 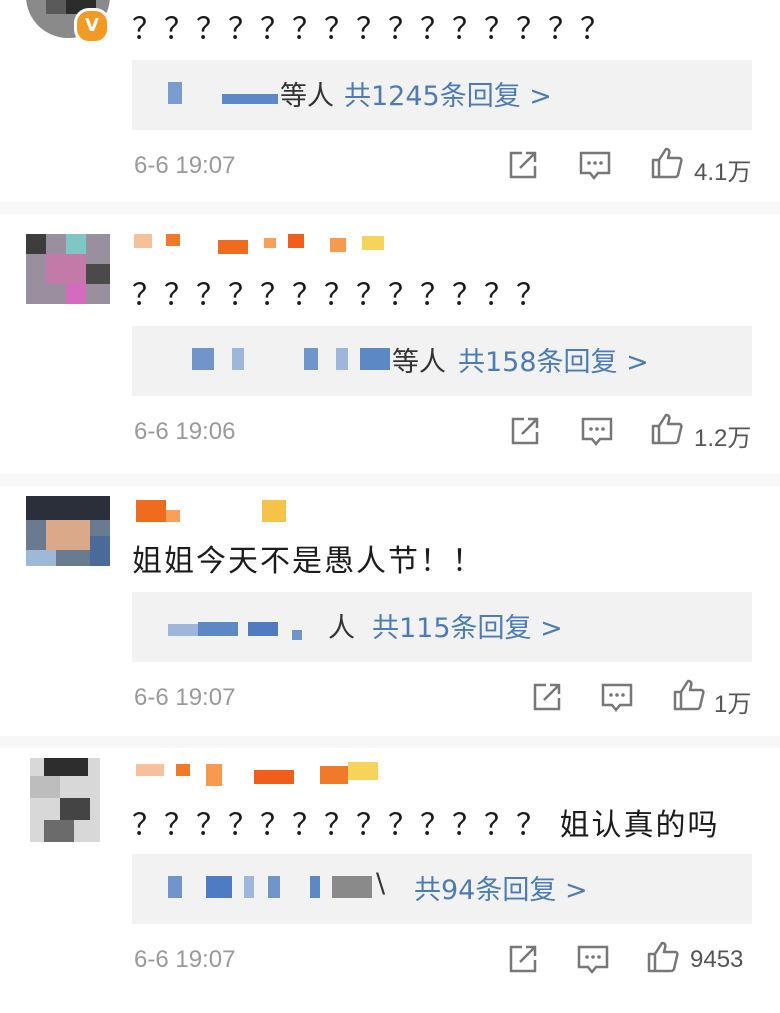 I want to click on like-count: 4.1万, so click(x=723, y=172).